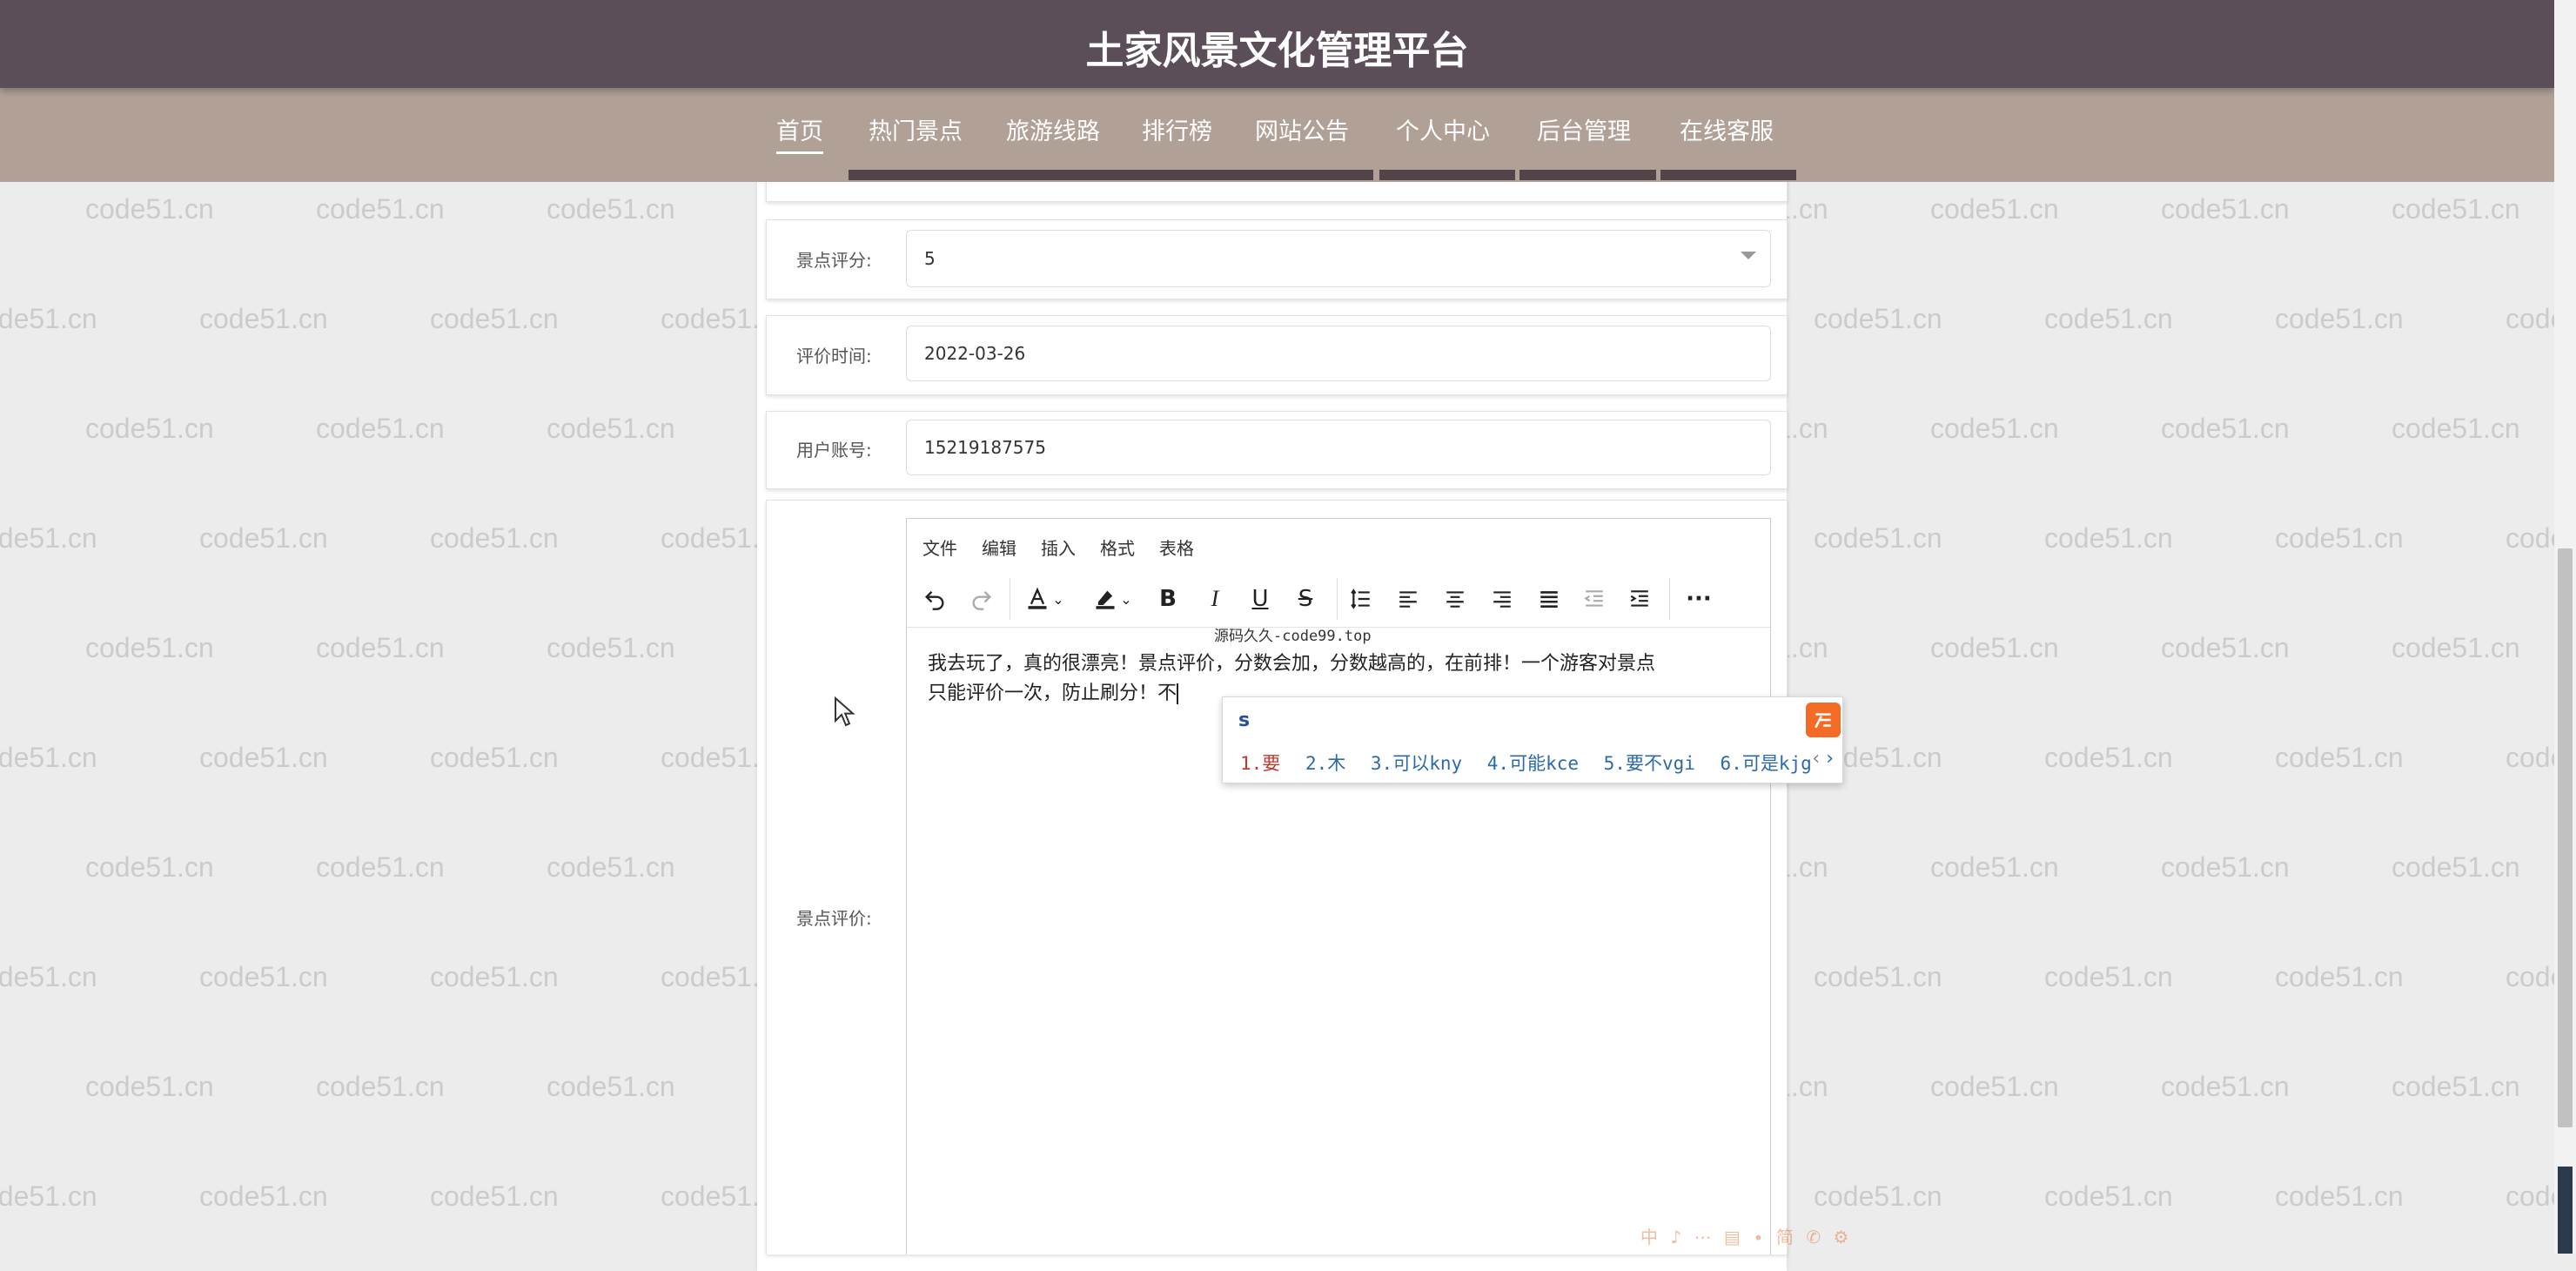 This screenshot has height=1271, width=2576. Describe the element at coordinates (1167, 599) in the screenshot. I see `bold-icon: B` at that location.